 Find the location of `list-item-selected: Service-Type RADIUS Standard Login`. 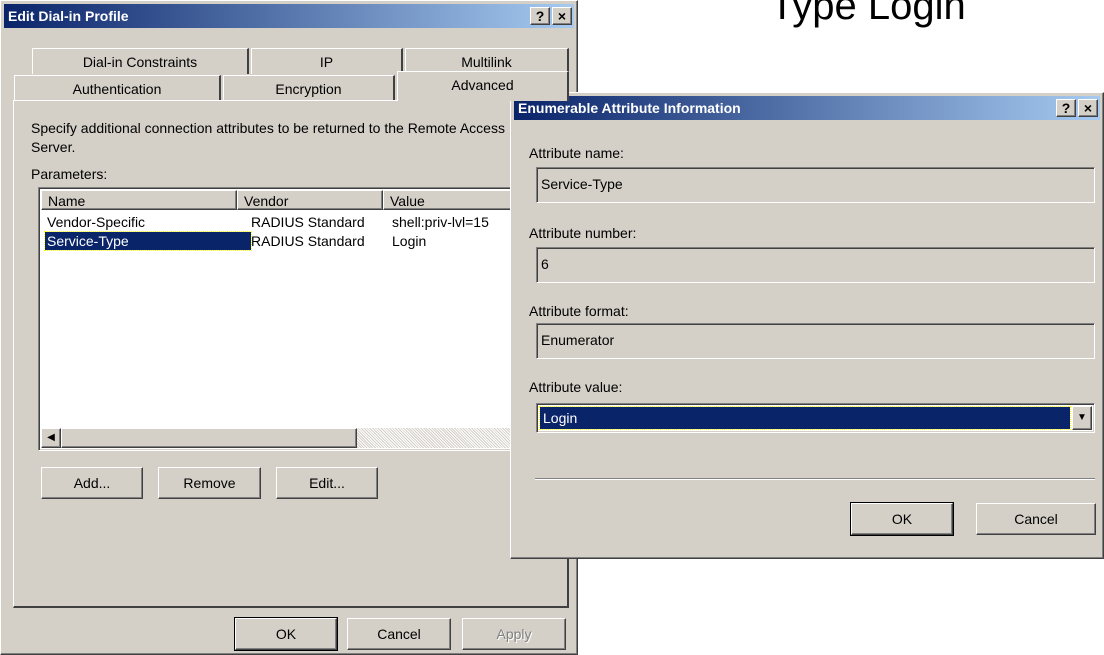

list-item-selected: Service-Type RADIUS Standard Login is located at coordinates (235, 241).